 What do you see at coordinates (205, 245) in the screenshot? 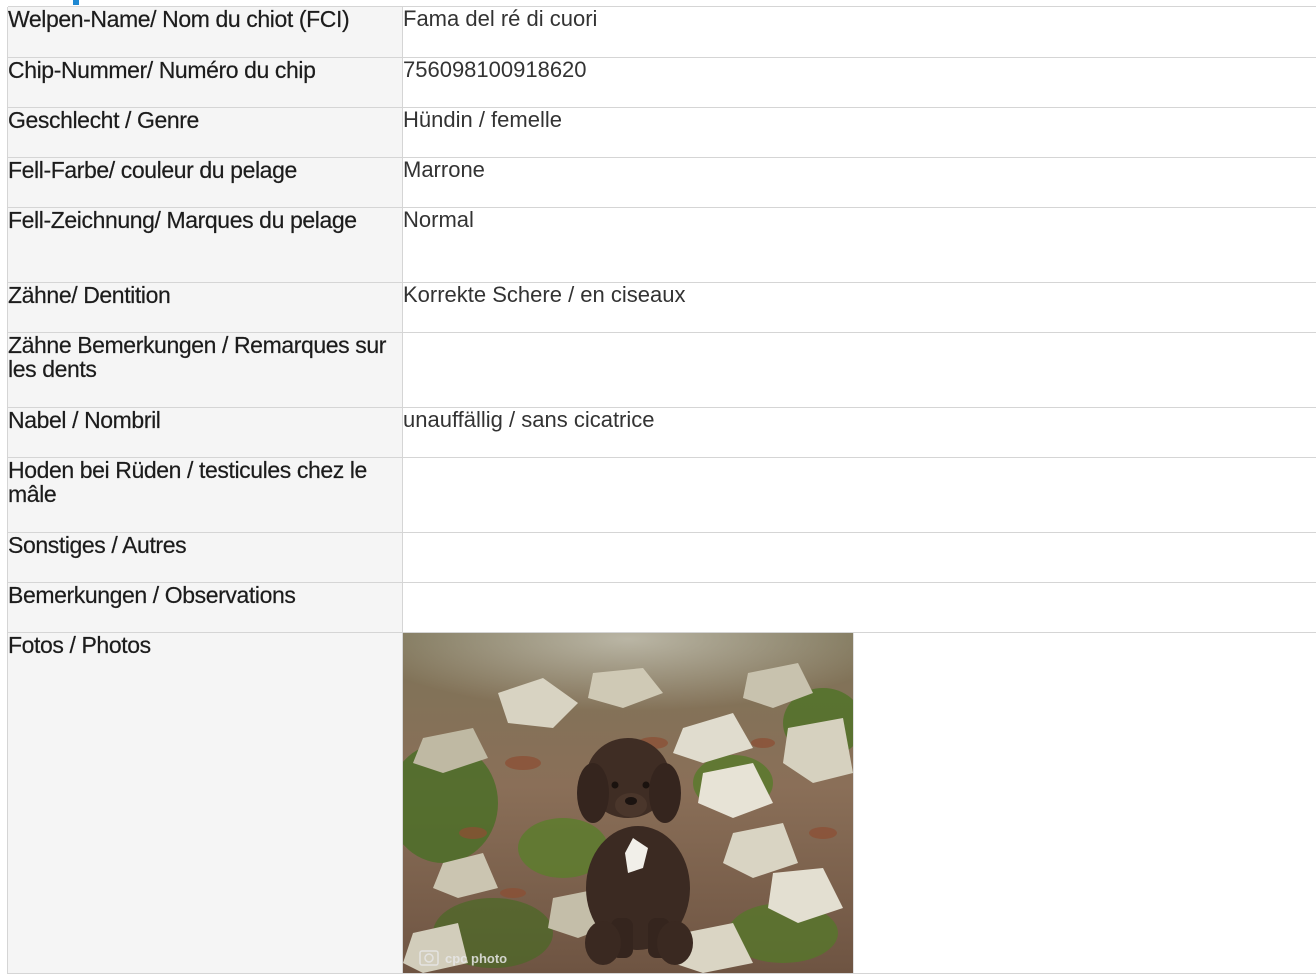
I see `field-label: Fell-Zeichnung/ Marques du pelage` at bounding box center [205, 245].